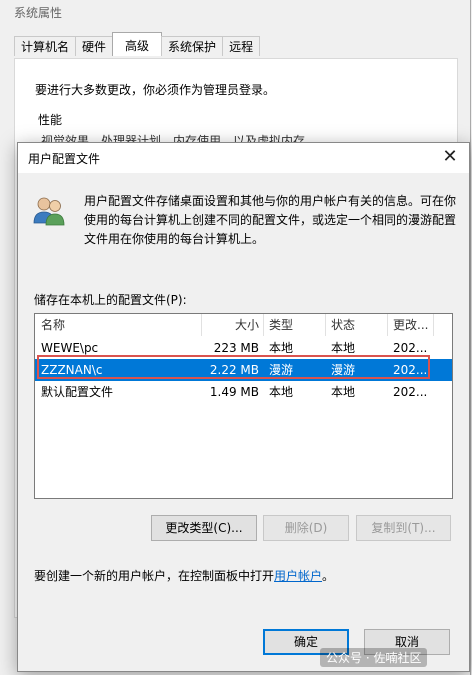 The image size is (472, 675). What do you see at coordinates (234, 392) in the screenshot?
I see `profile-size: 1.49 MB` at bounding box center [234, 392].